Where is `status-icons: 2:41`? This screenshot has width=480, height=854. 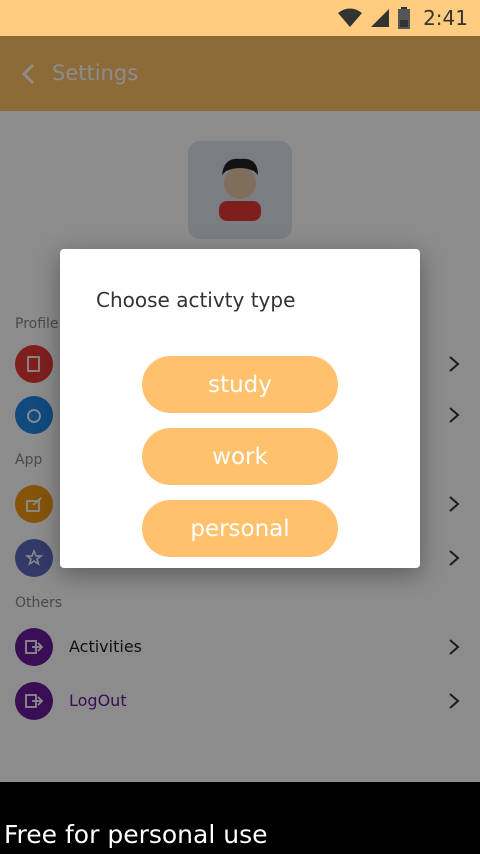
status-icons: 2:41 is located at coordinates (402, 18).